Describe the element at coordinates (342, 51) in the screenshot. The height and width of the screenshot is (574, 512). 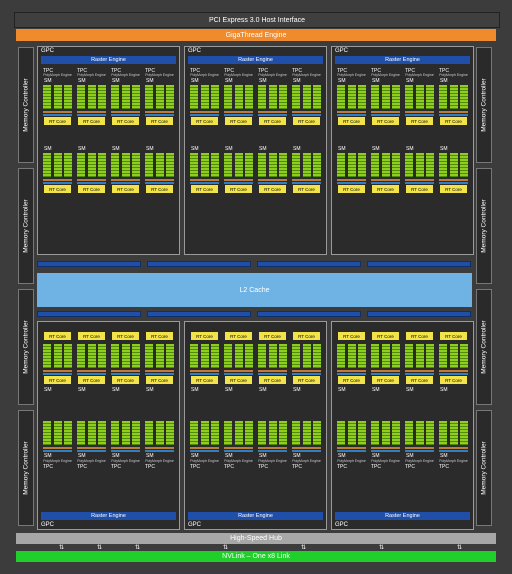
I see `gpc-label: GPC` at that location.